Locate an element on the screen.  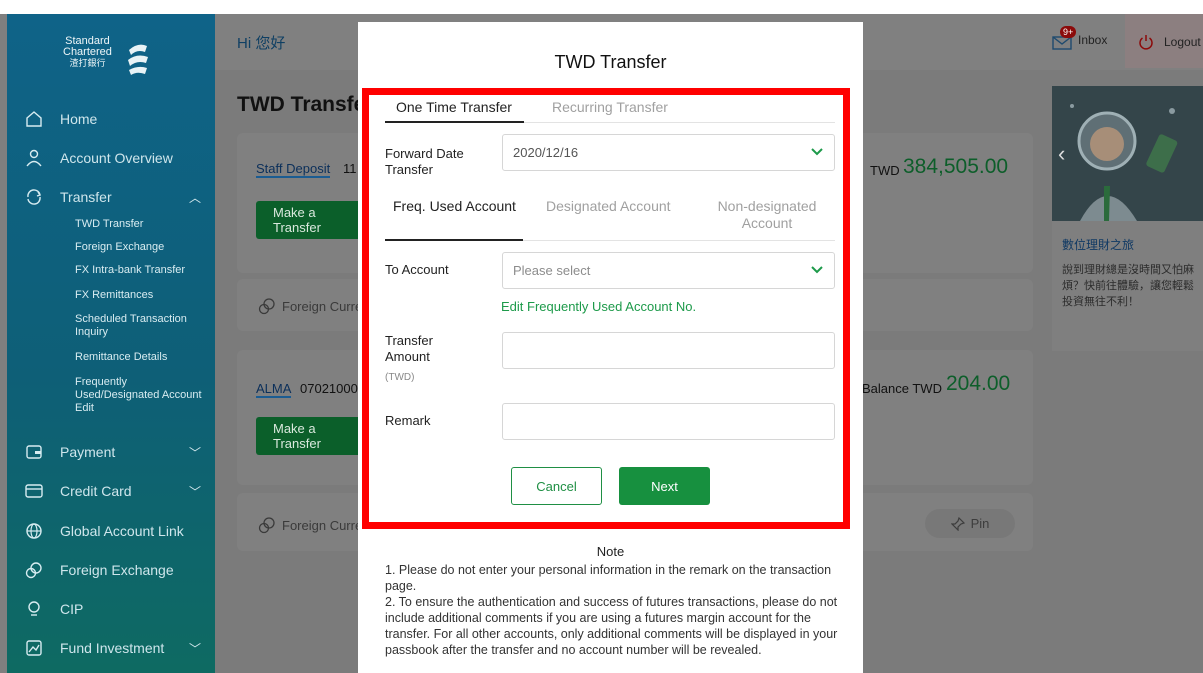
inbox-button: 9+ Inbox is located at coordinates (1080, 38).